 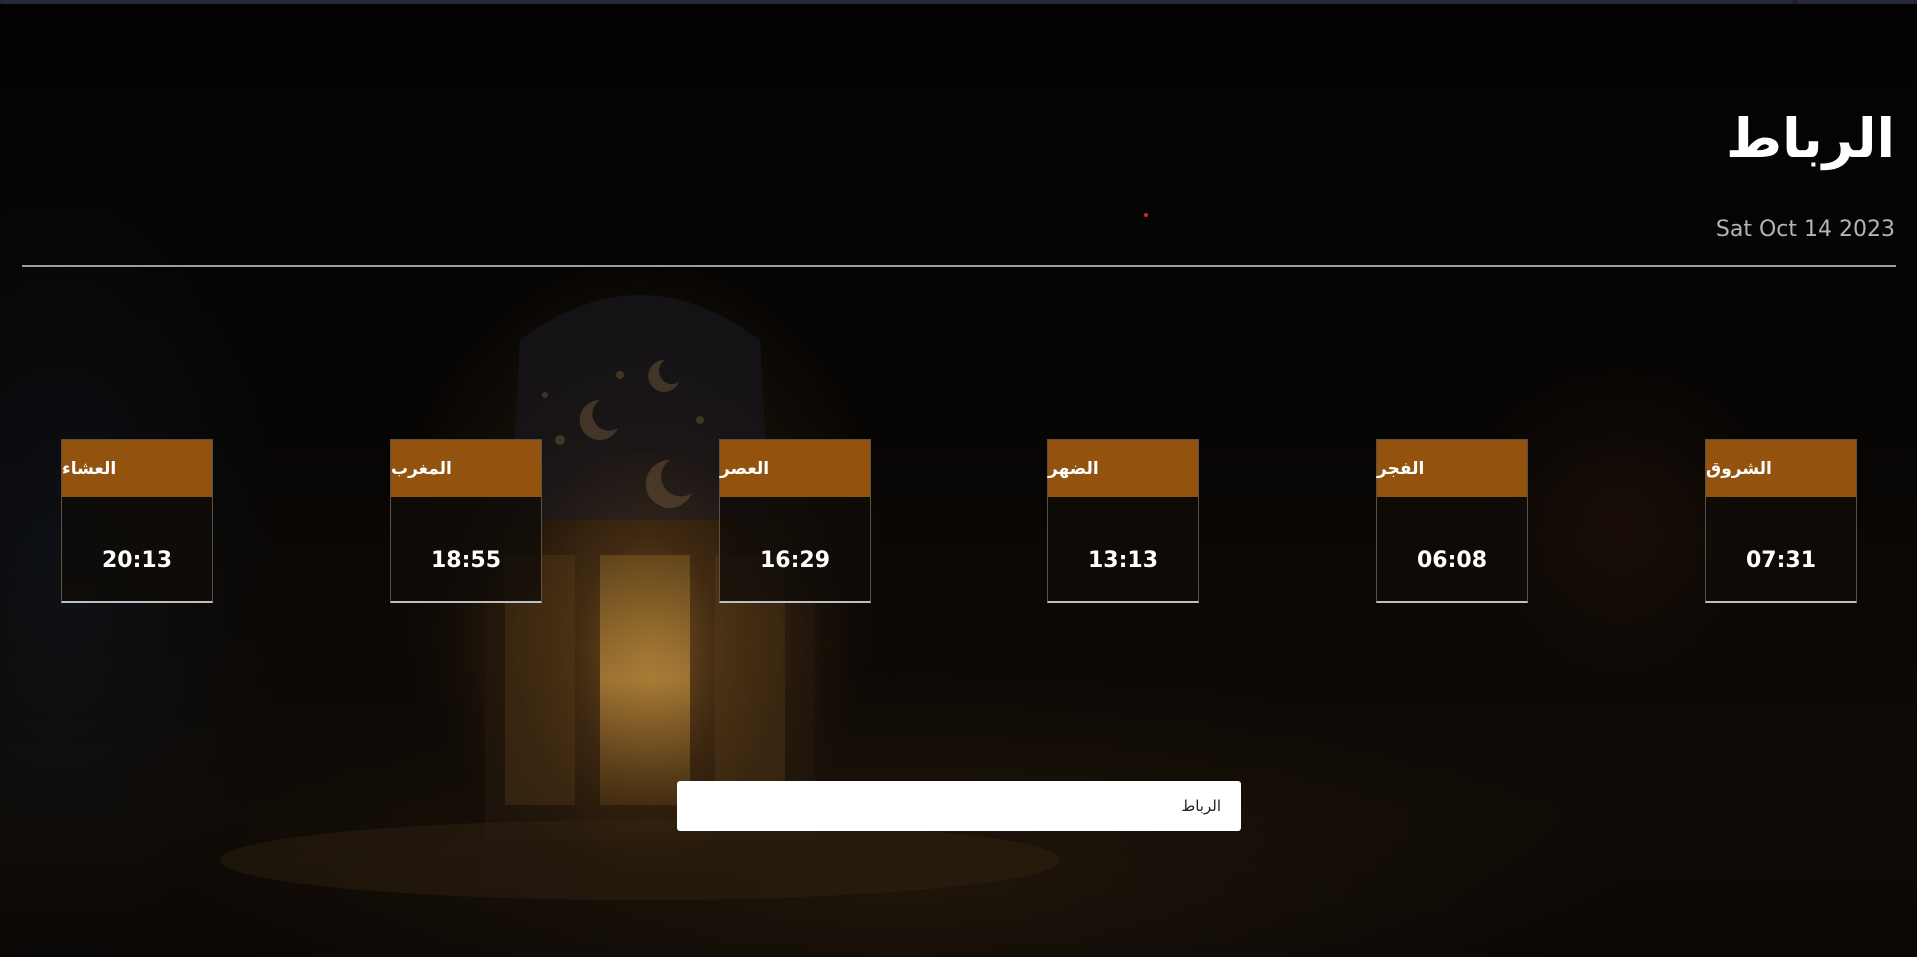 What do you see at coordinates (137, 560) in the screenshot?
I see `prayer-time: 20:13` at bounding box center [137, 560].